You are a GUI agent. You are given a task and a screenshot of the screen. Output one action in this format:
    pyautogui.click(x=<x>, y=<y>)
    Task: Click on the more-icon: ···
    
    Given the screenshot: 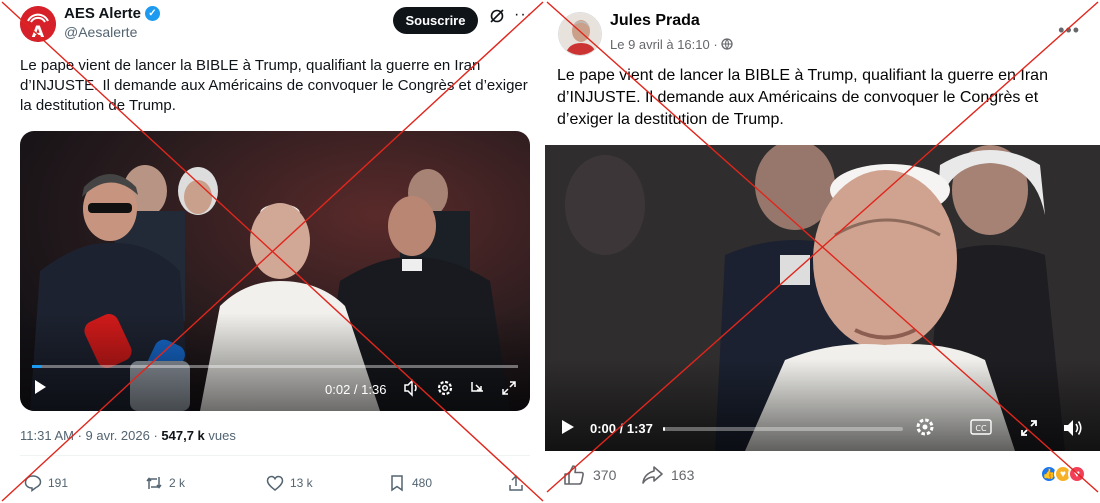 What is the action you would take?
    pyautogui.click(x=523, y=15)
    